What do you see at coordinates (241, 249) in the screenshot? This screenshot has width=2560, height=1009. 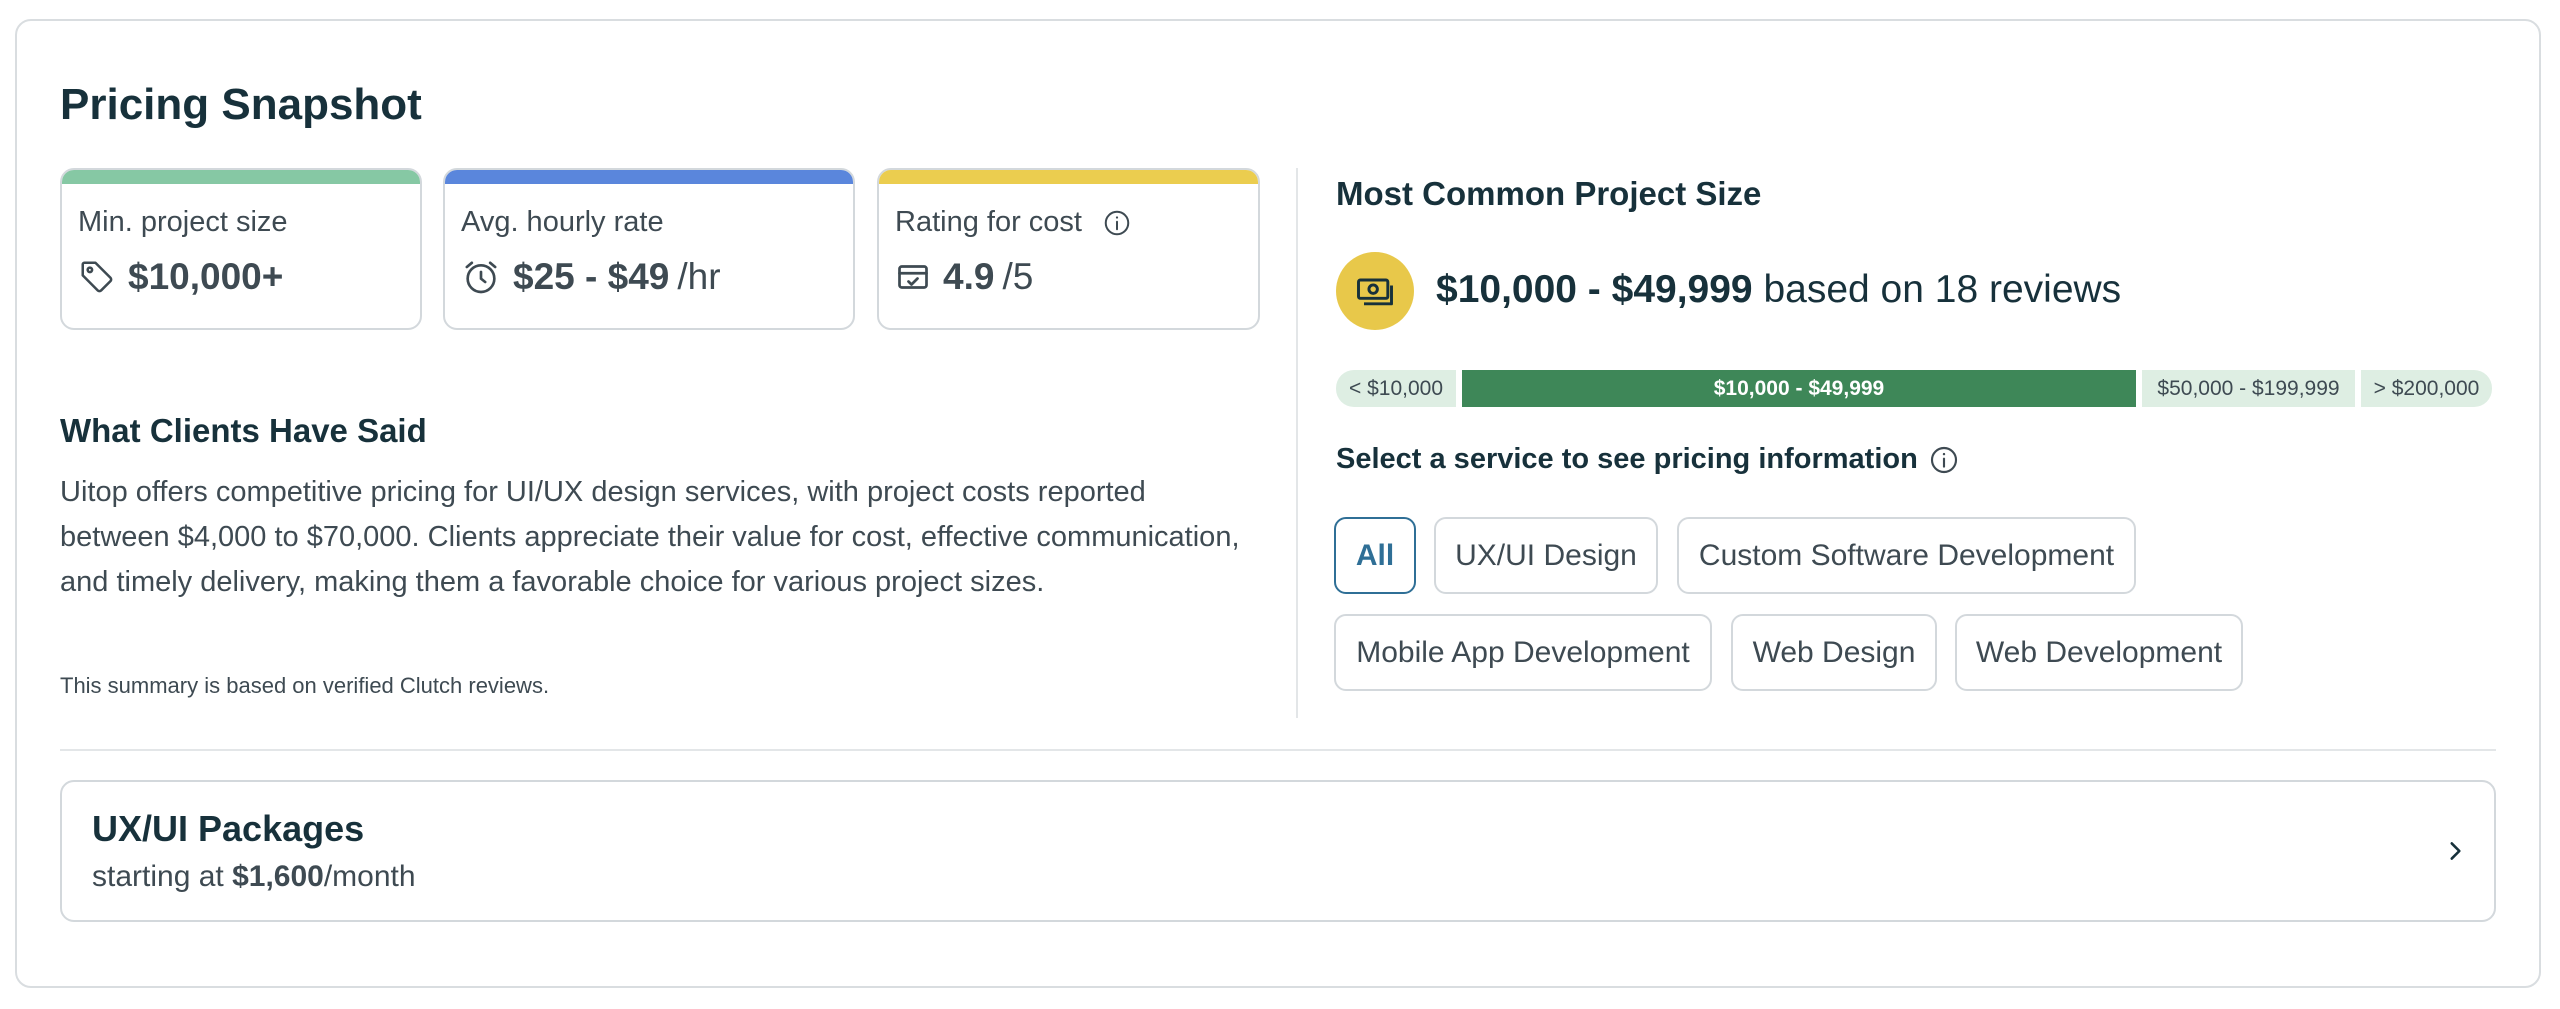 I see `stat-min-project-size: Min. project size $10,000+` at bounding box center [241, 249].